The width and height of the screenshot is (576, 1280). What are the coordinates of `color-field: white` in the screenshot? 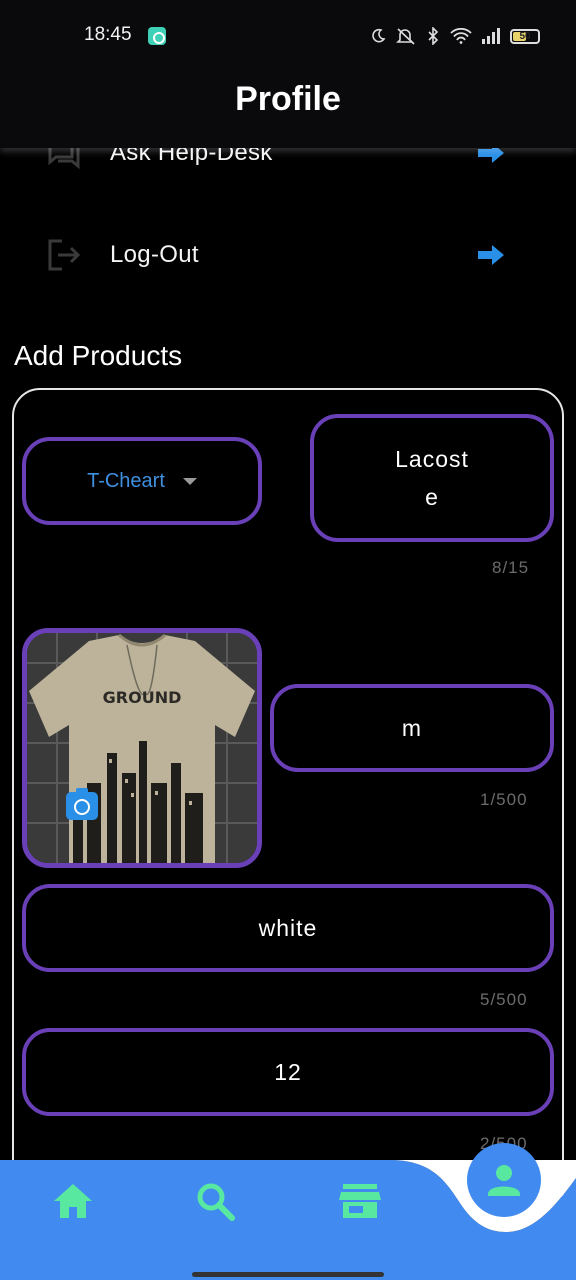 It's located at (288, 928).